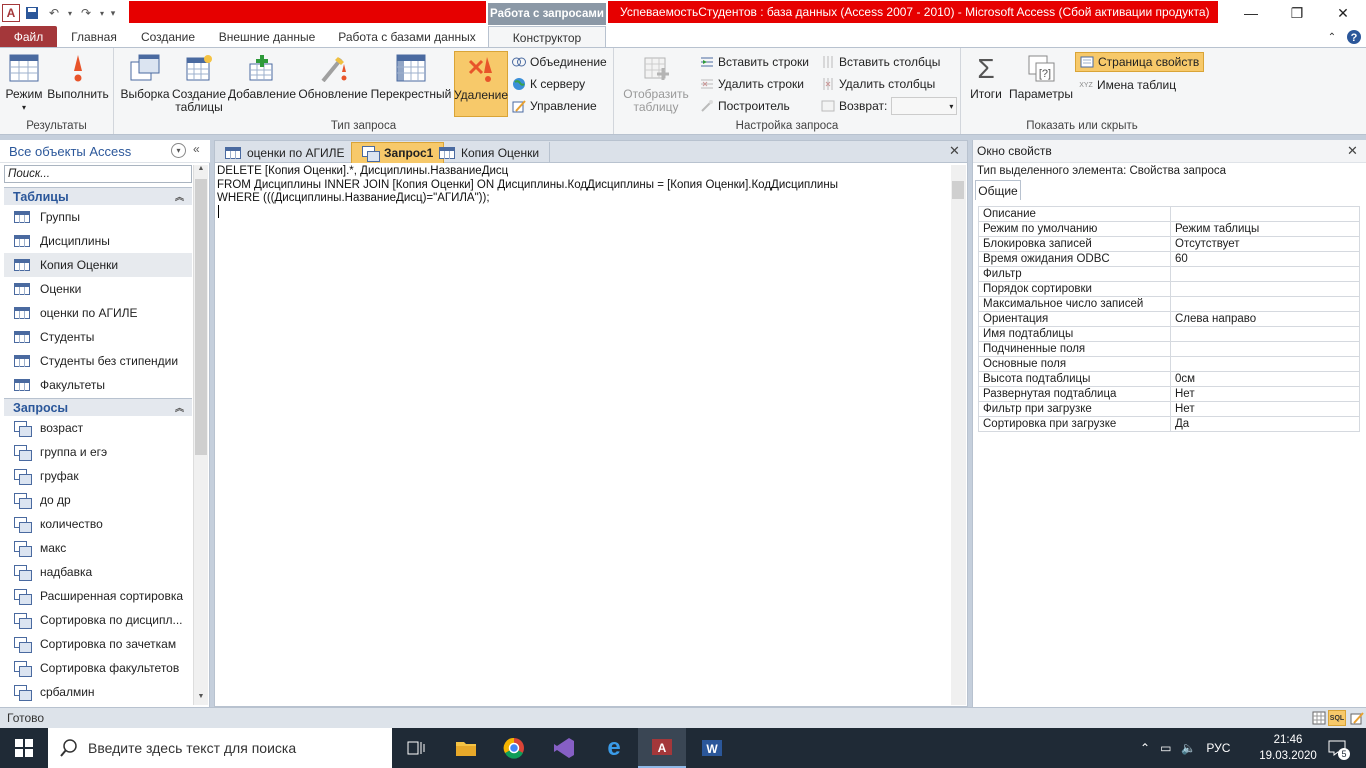  Describe the element at coordinates (1337, 718) in the screenshot. I see `sql-view-icon: SQL` at that location.